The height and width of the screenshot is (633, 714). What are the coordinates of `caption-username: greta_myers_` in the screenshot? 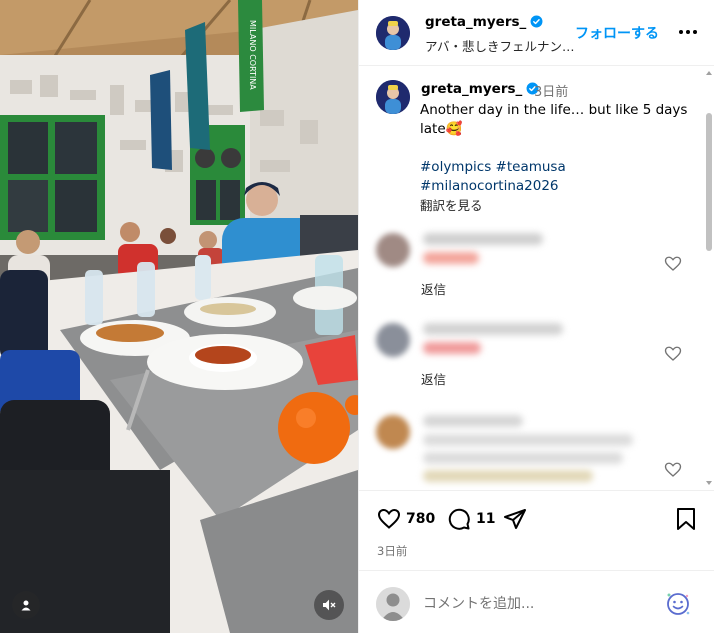 It's located at (480, 89).